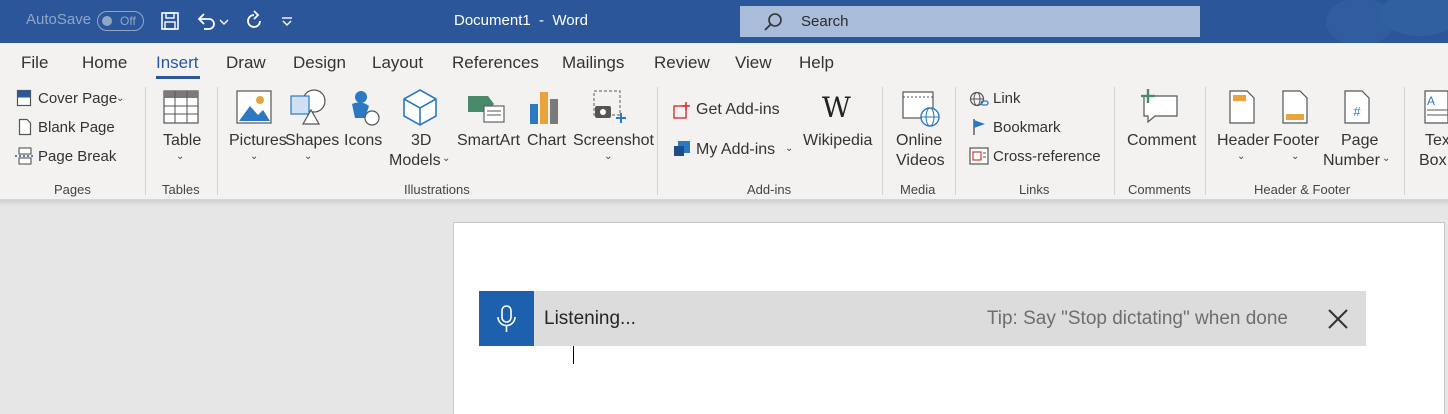  I want to click on my-addins-label: My Add-ins, so click(736, 149).